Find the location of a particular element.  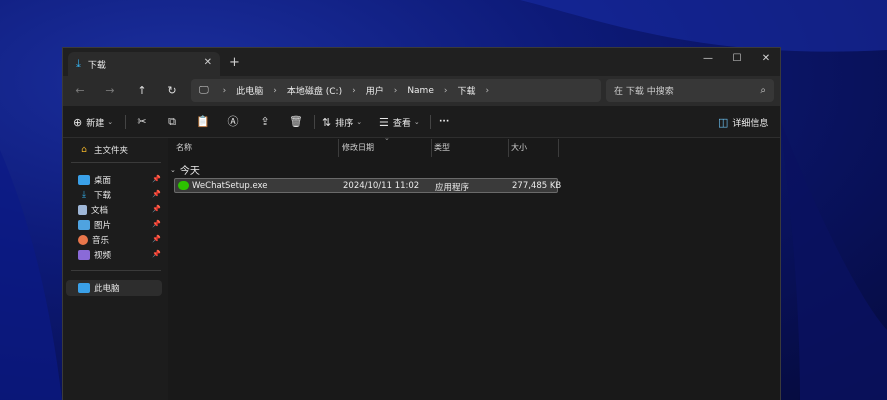

tab-downloads: ⤓ 下载 ✕ is located at coordinates (144, 64).